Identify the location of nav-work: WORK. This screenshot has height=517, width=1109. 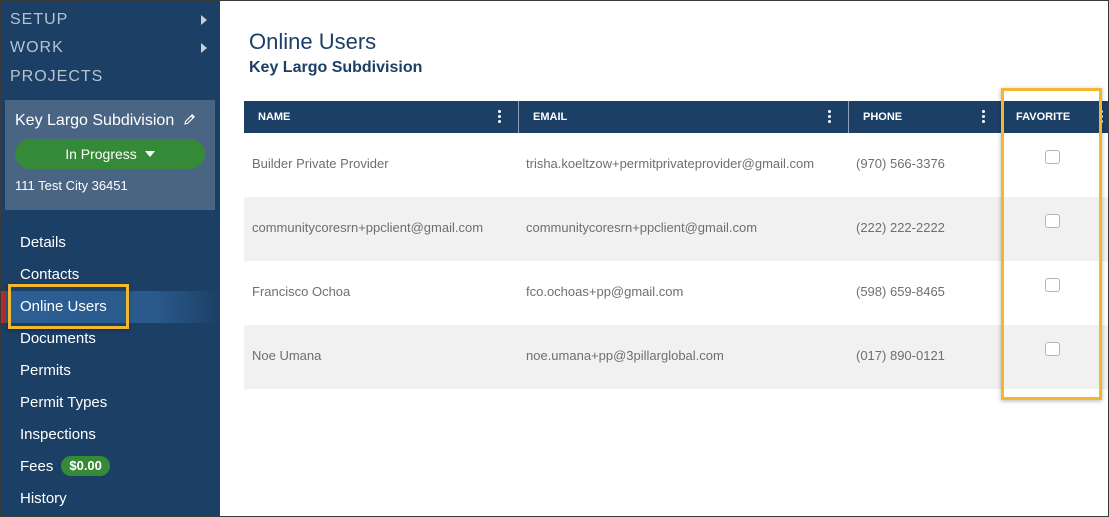
(110, 48).